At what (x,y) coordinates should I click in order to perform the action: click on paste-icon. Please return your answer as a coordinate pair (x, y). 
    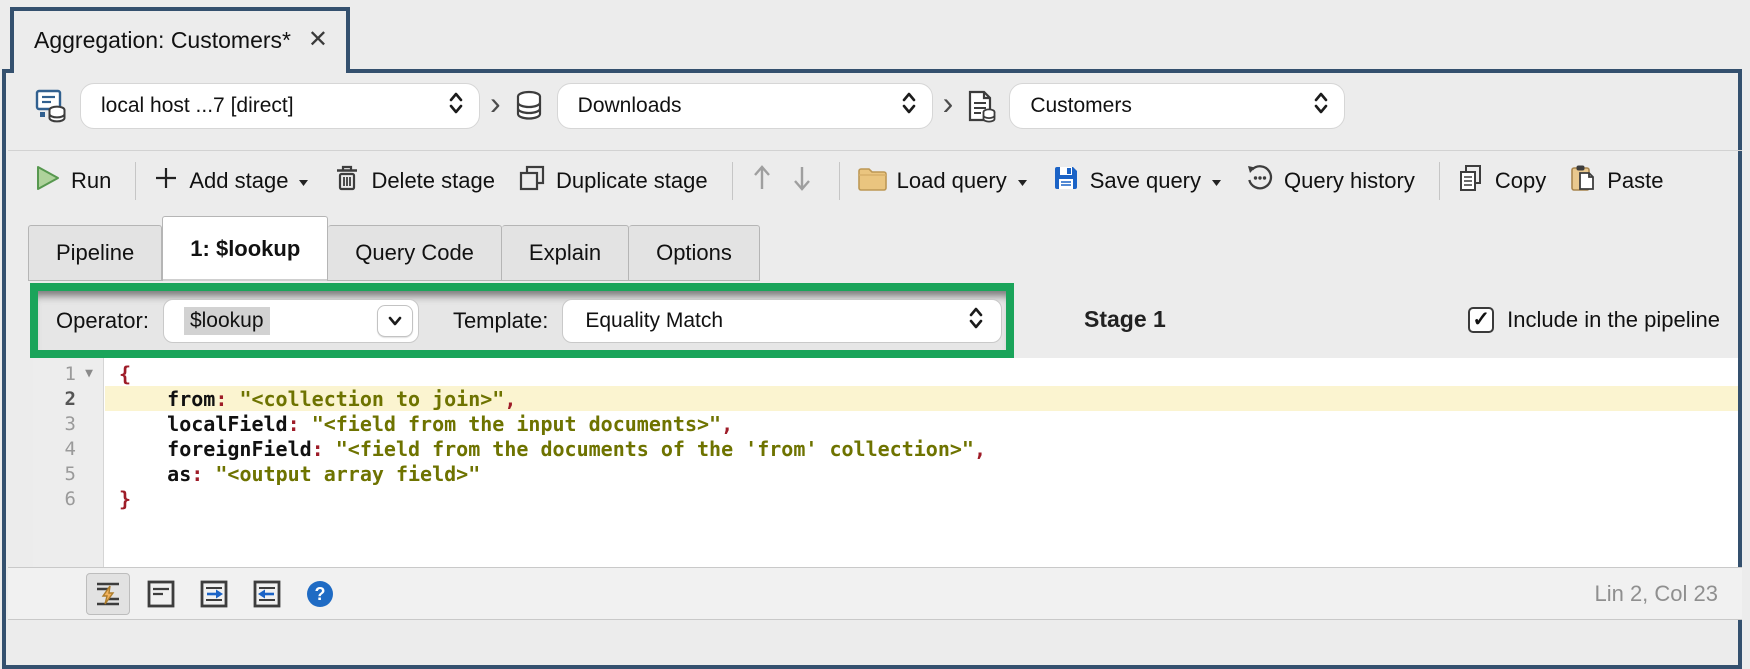
    Looking at the image, I should click on (1583, 181).